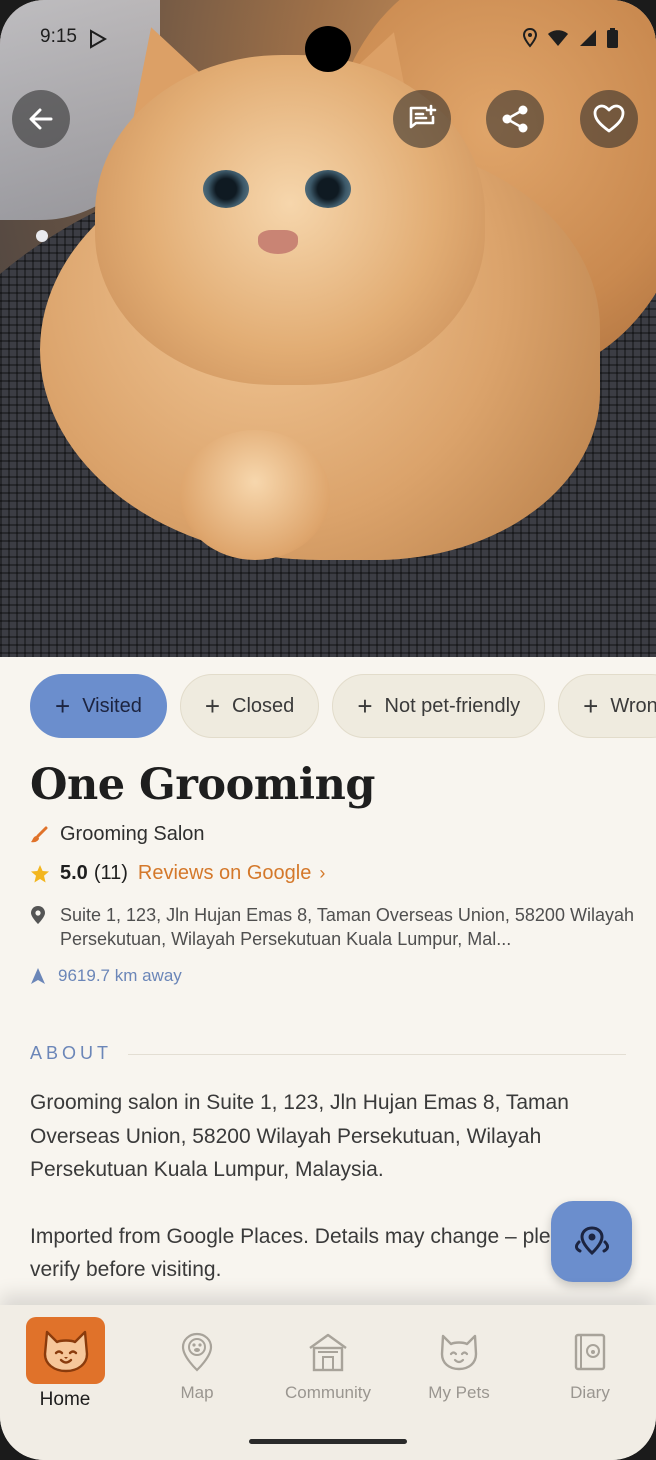 The height and width of the screenshot is (1460, 656). I want to click on play-store-icon, so click(98, 39).